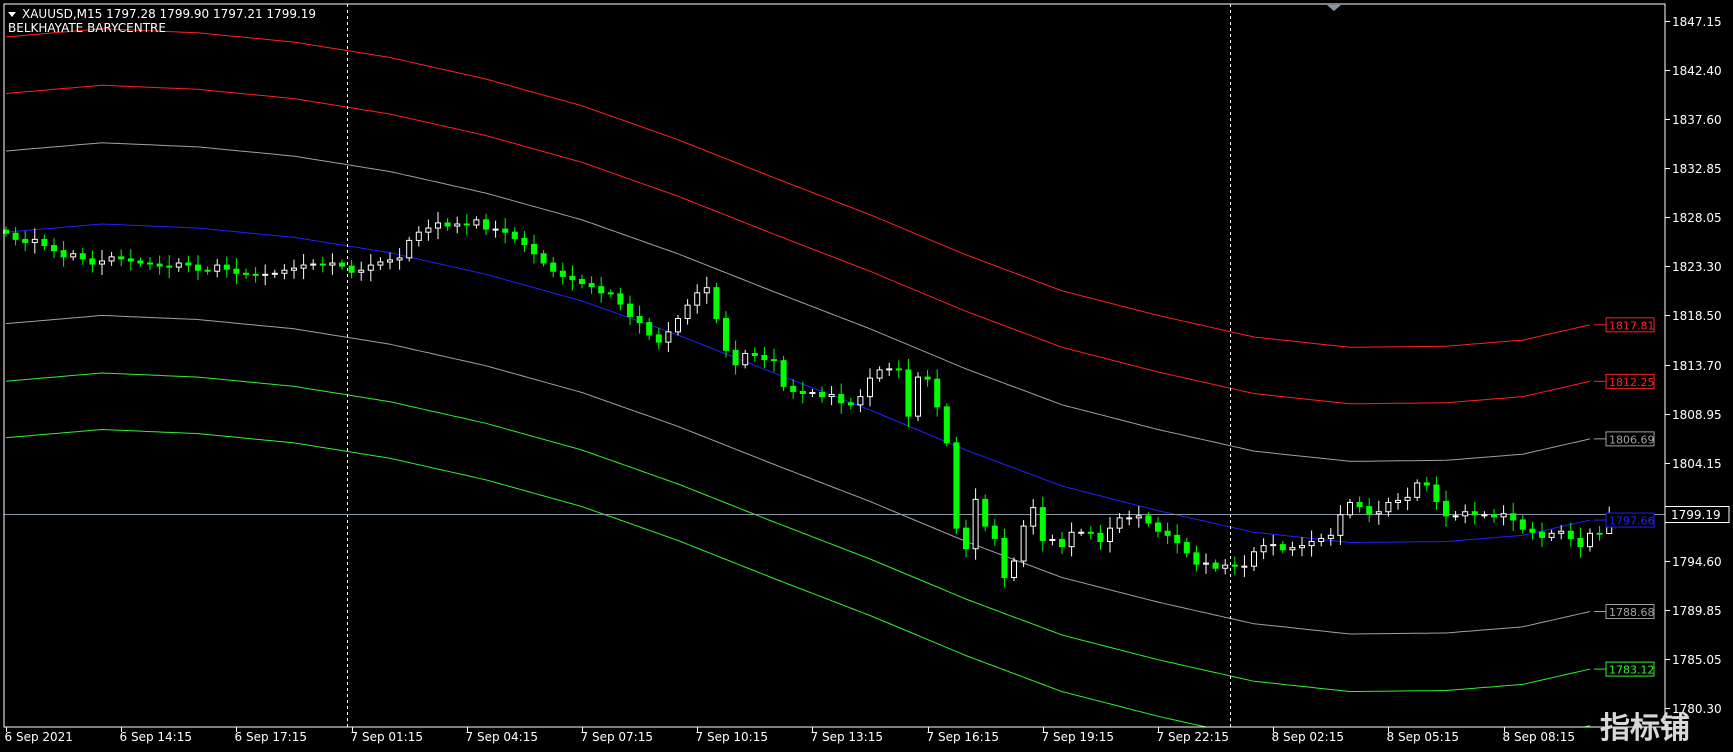  I want to click on band-end-label-lower-0: 1788.68, so click(1632, 612).